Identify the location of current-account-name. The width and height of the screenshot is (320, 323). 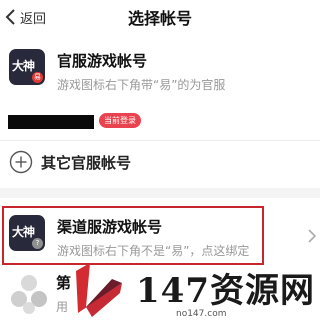
(51, 122).